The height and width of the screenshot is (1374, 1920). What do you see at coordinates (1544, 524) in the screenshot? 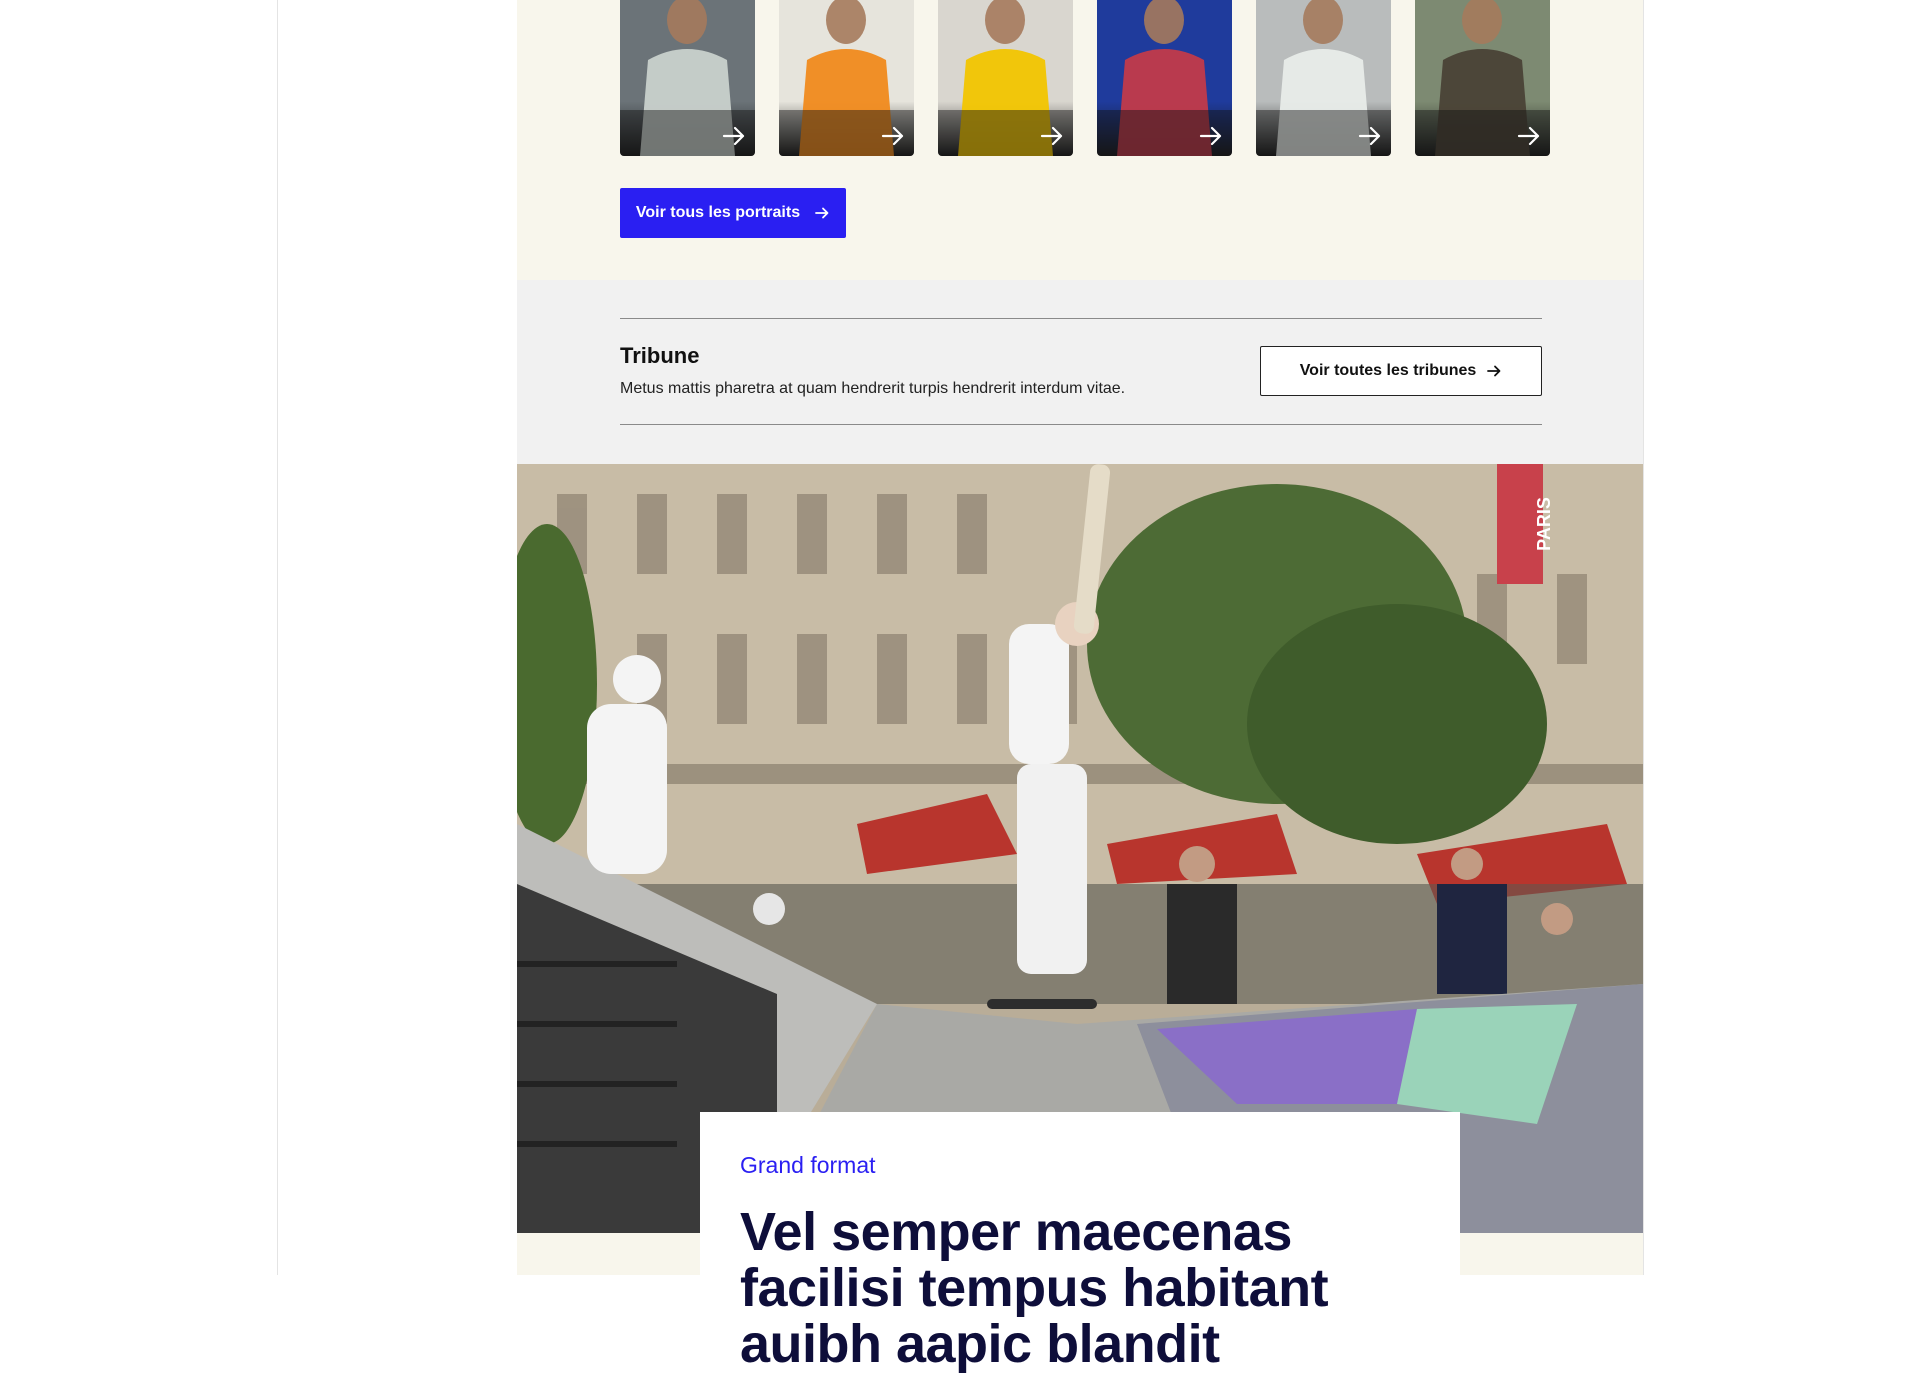
I see `hero-banner-text: PARIS` at bounding box center [1544, 524].